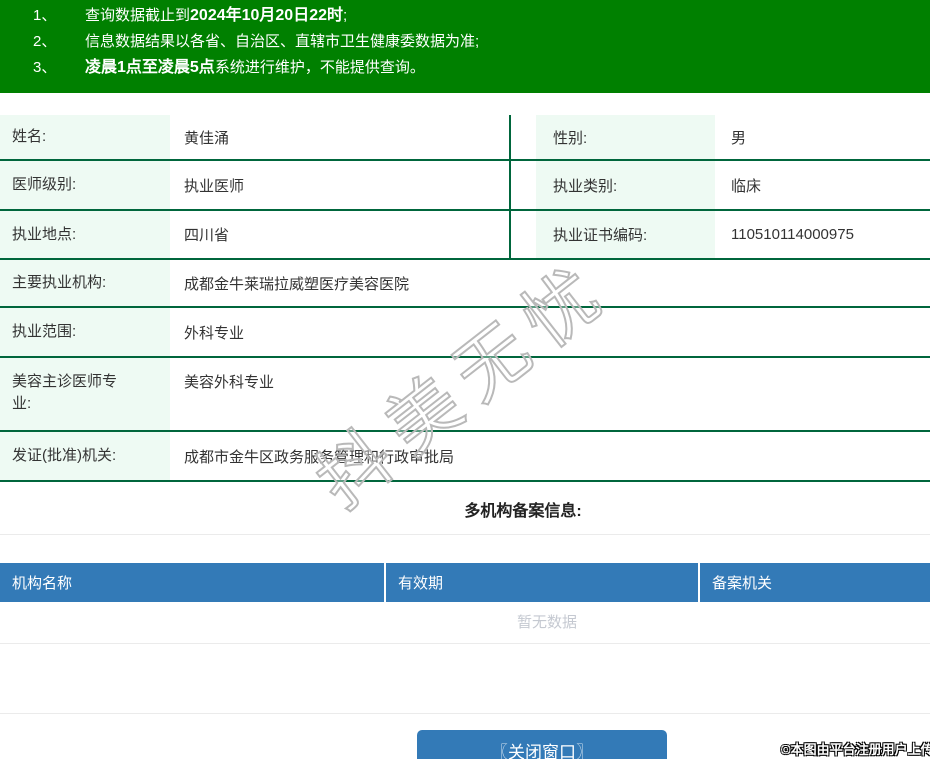 The height and width of the screenshot is (759, 930). I want to click on info-label-name: 姓名:, so click(85, 137).